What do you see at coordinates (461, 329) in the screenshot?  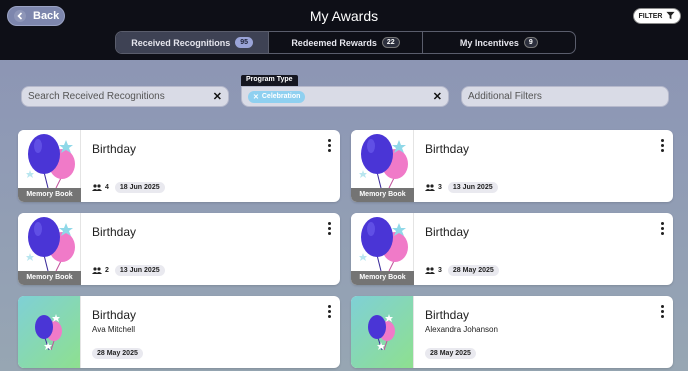 I see `card-subtitle: Alexandra Johanson` at bounding box center [461, 329].